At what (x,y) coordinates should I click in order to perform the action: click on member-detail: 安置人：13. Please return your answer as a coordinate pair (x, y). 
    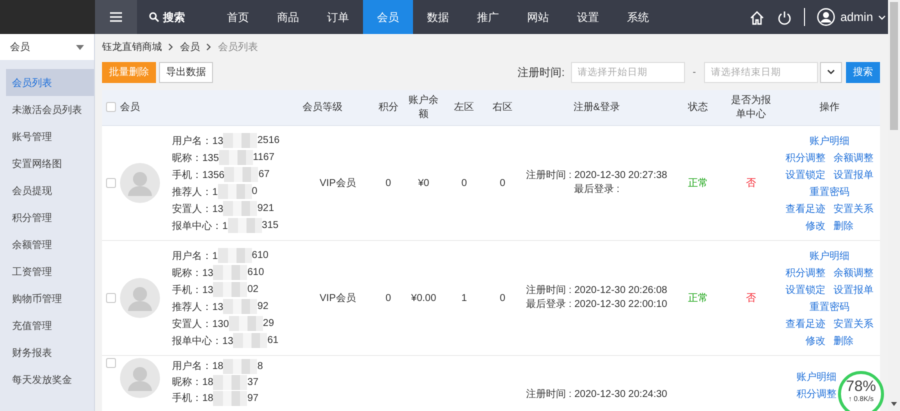
    Looking at the image, I should click on (198, 209).